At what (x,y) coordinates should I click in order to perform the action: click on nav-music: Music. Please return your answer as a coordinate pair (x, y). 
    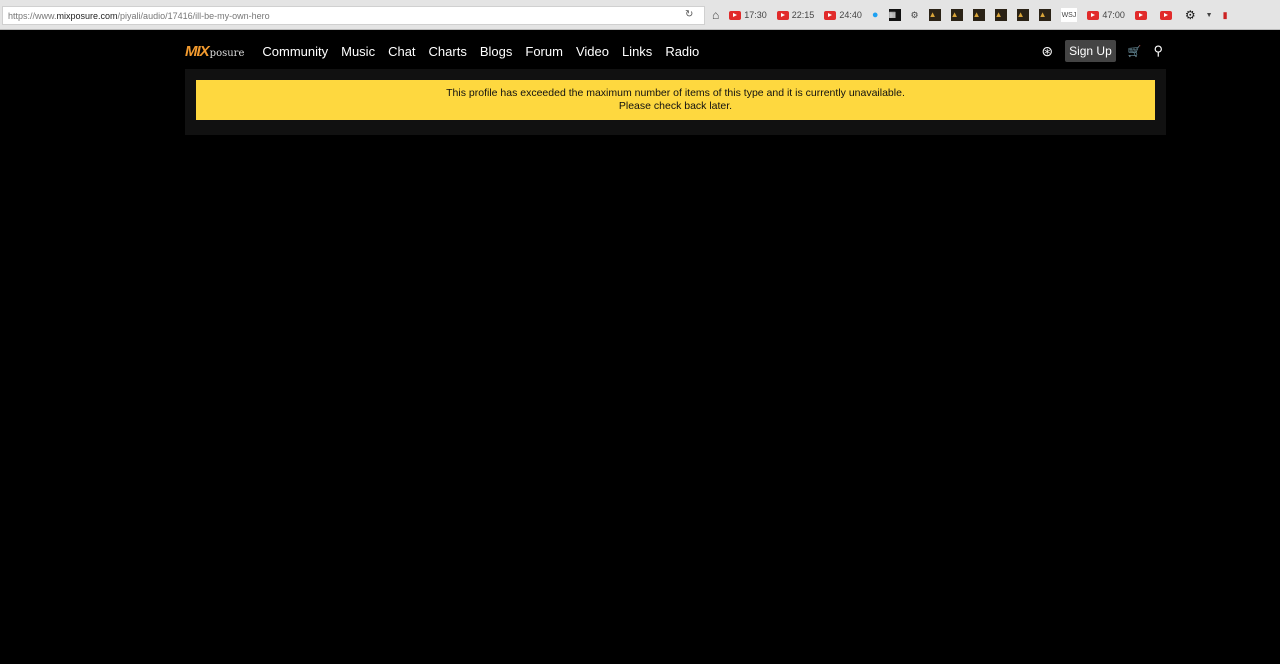
    Looking at the image, I should click on (358, 51).